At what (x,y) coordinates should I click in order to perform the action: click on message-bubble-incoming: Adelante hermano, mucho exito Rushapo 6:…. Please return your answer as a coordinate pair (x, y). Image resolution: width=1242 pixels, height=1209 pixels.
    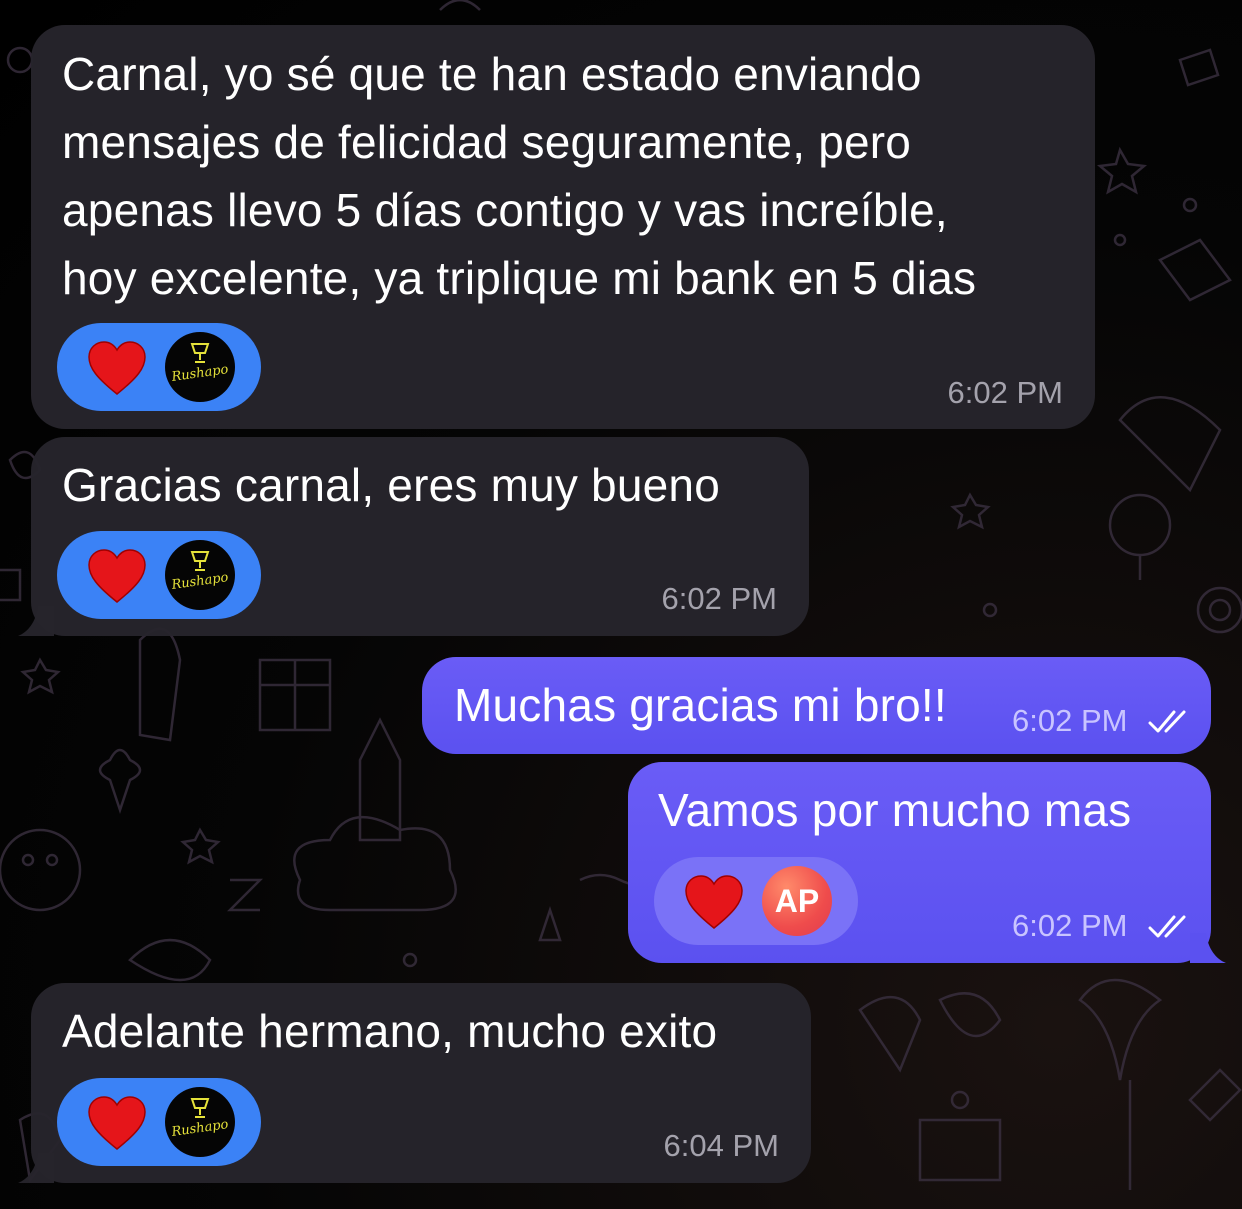
    Looking at the image, I should click on (421, 1083).